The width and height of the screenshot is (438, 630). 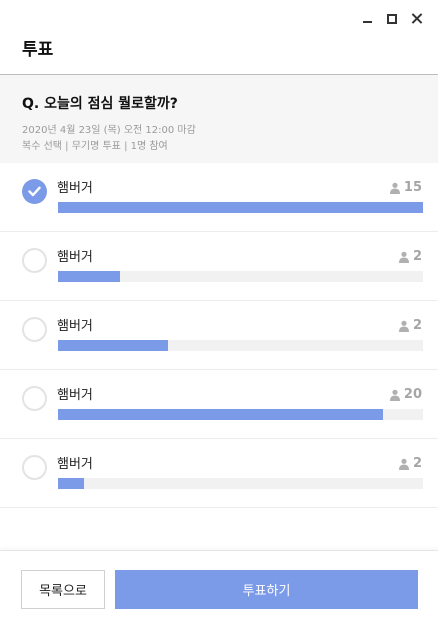 I want to click on checkmark-icon, so click(x=34, y=191).